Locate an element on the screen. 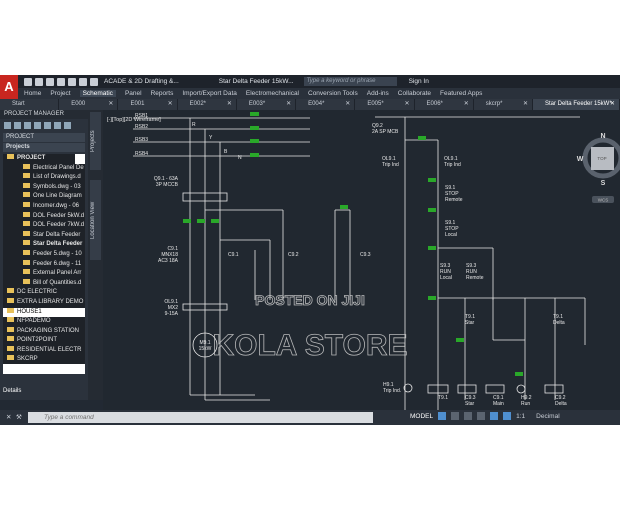 This screenshot has height=520, width=620. annotation-scale: 1:1 is located at coordinates (520, 416).